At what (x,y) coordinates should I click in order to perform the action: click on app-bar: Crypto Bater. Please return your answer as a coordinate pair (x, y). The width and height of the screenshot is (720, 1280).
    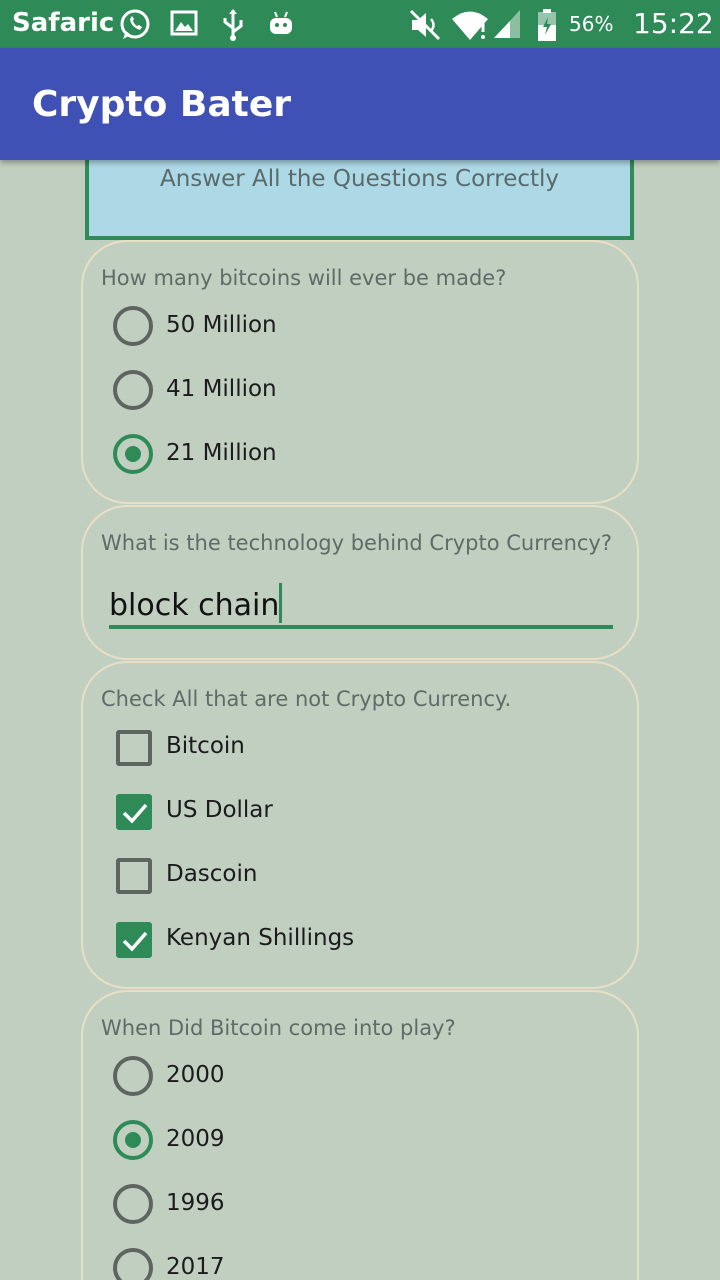
    Looking at the image, I should click on (360, 104).